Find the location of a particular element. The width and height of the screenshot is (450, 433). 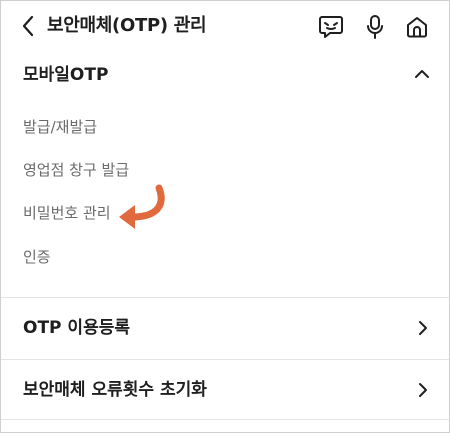

back-button is located at coordinates (28, 26).